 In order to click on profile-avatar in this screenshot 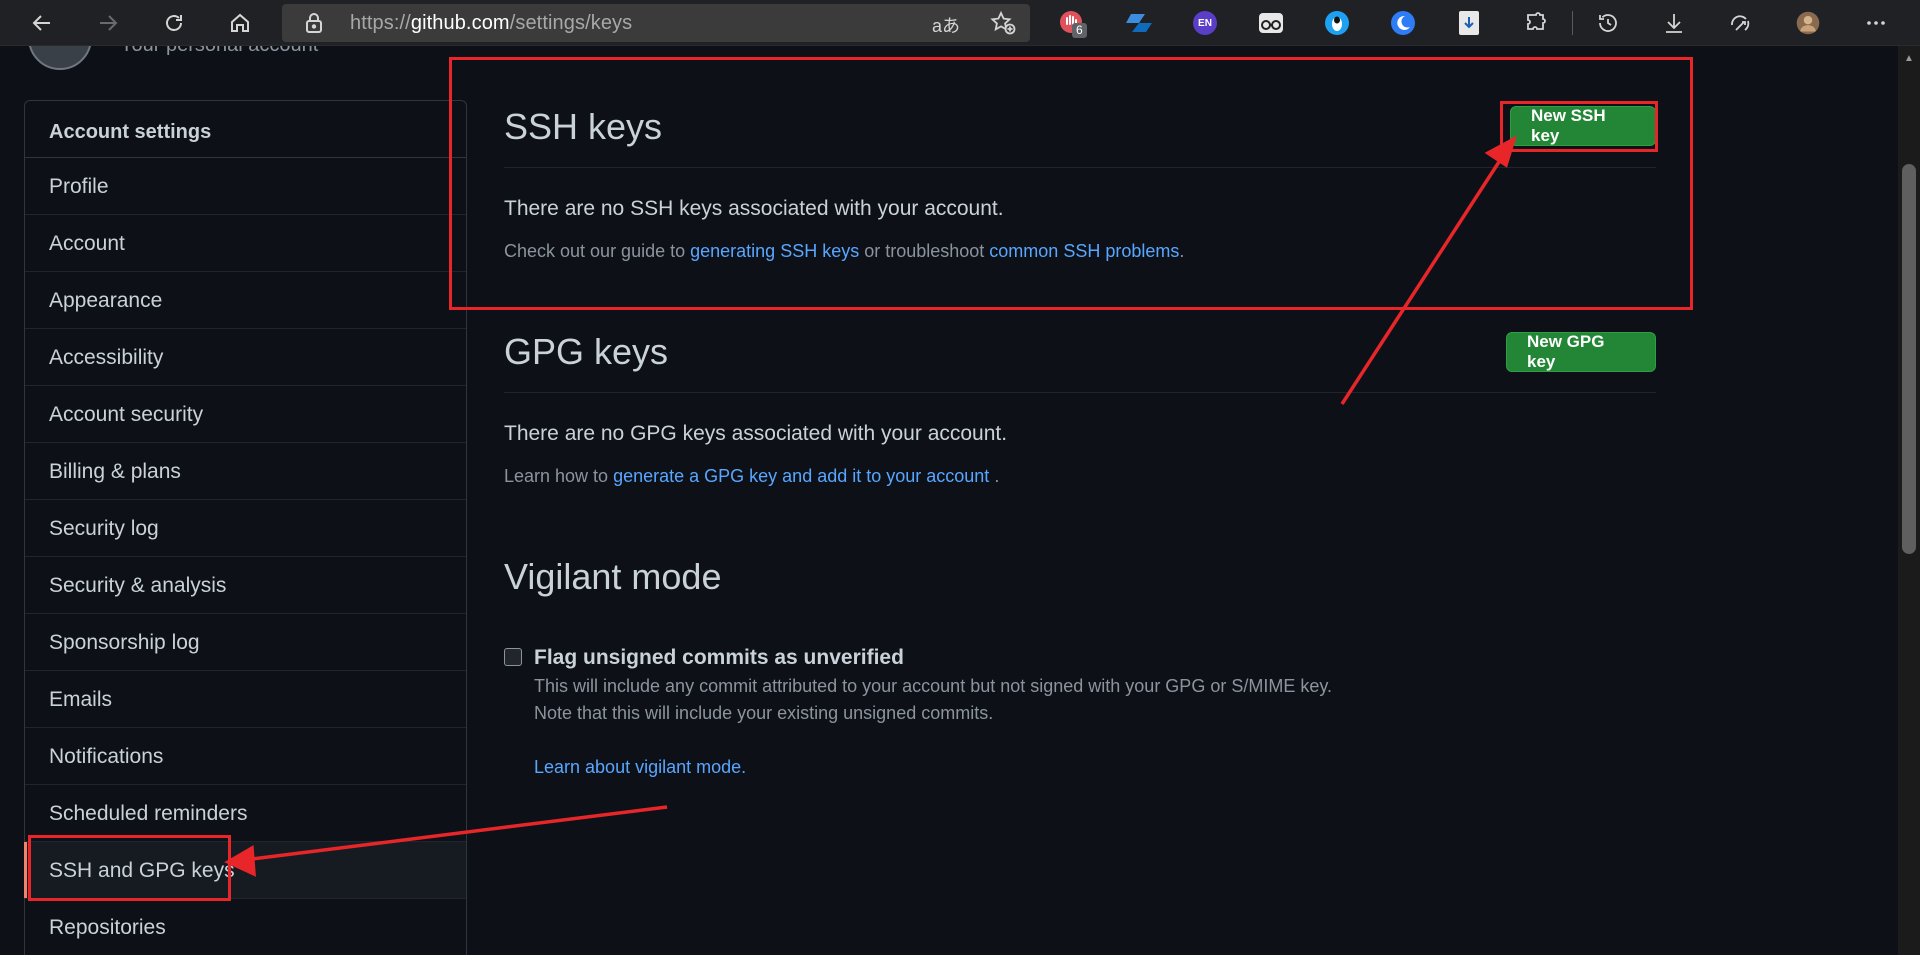, I will do `click(1808, 23)`.